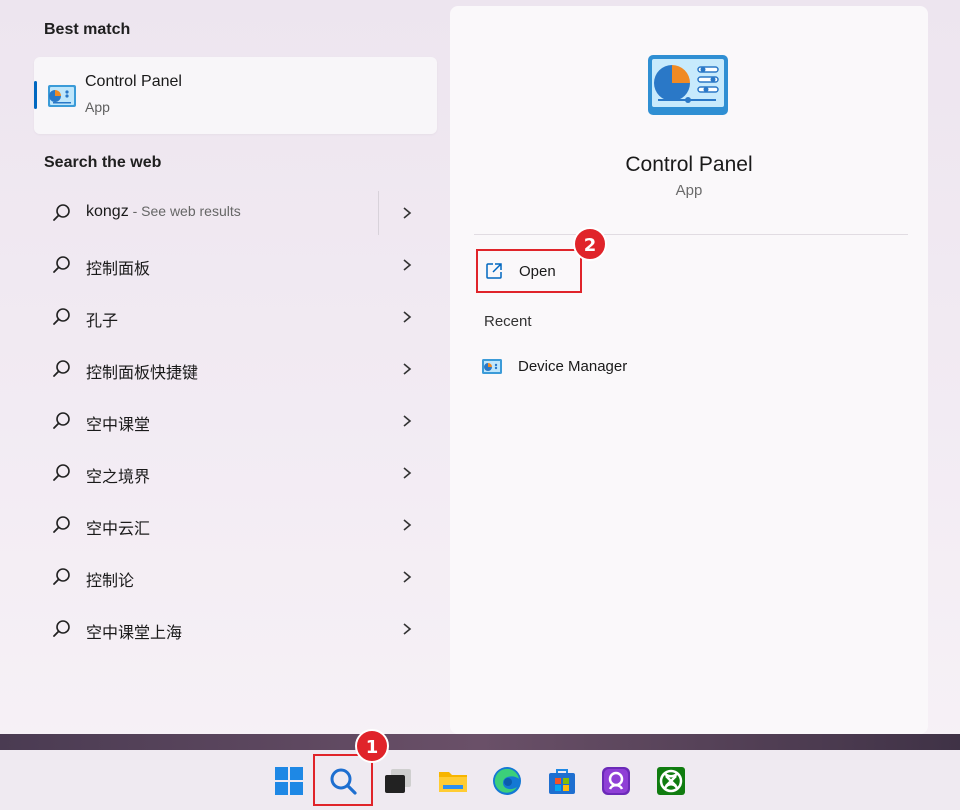 This screenshot has width=960, height=810. I want to click on windows-start-icon, so click(289, 781).